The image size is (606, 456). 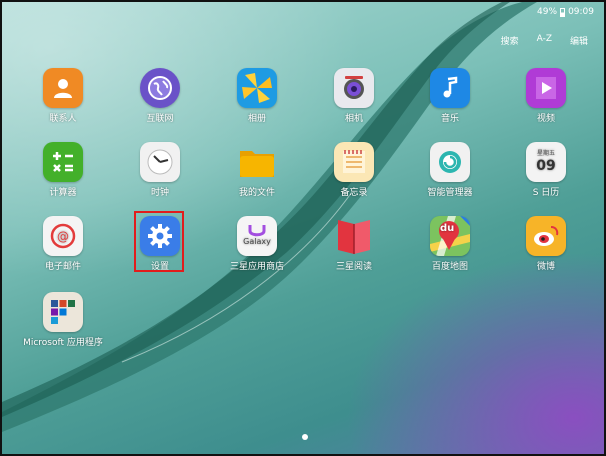 I want to click on battery-icon, so click(x=563, y=12).